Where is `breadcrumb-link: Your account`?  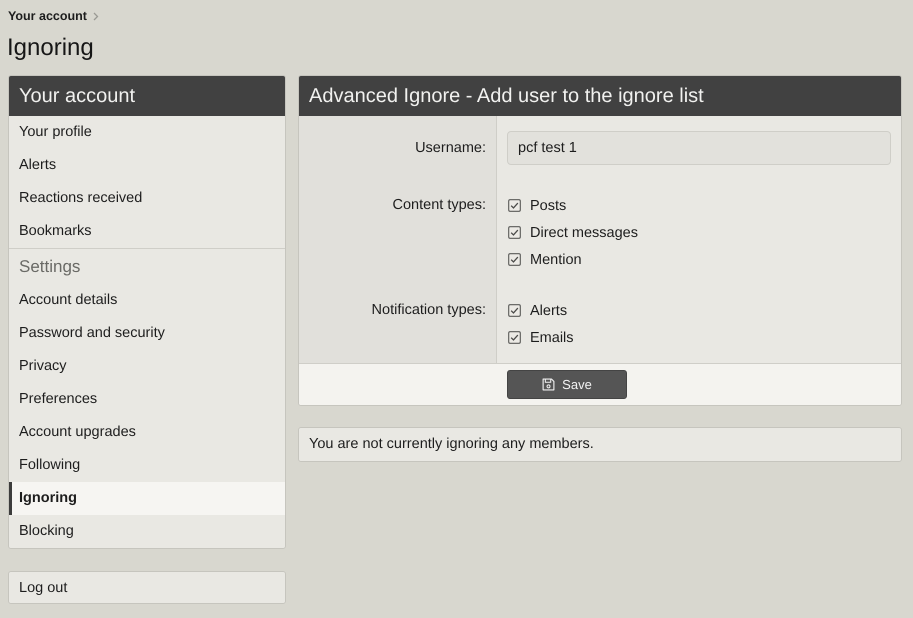
breadcrumb-link: Your account is located at coordinates (47, 16).